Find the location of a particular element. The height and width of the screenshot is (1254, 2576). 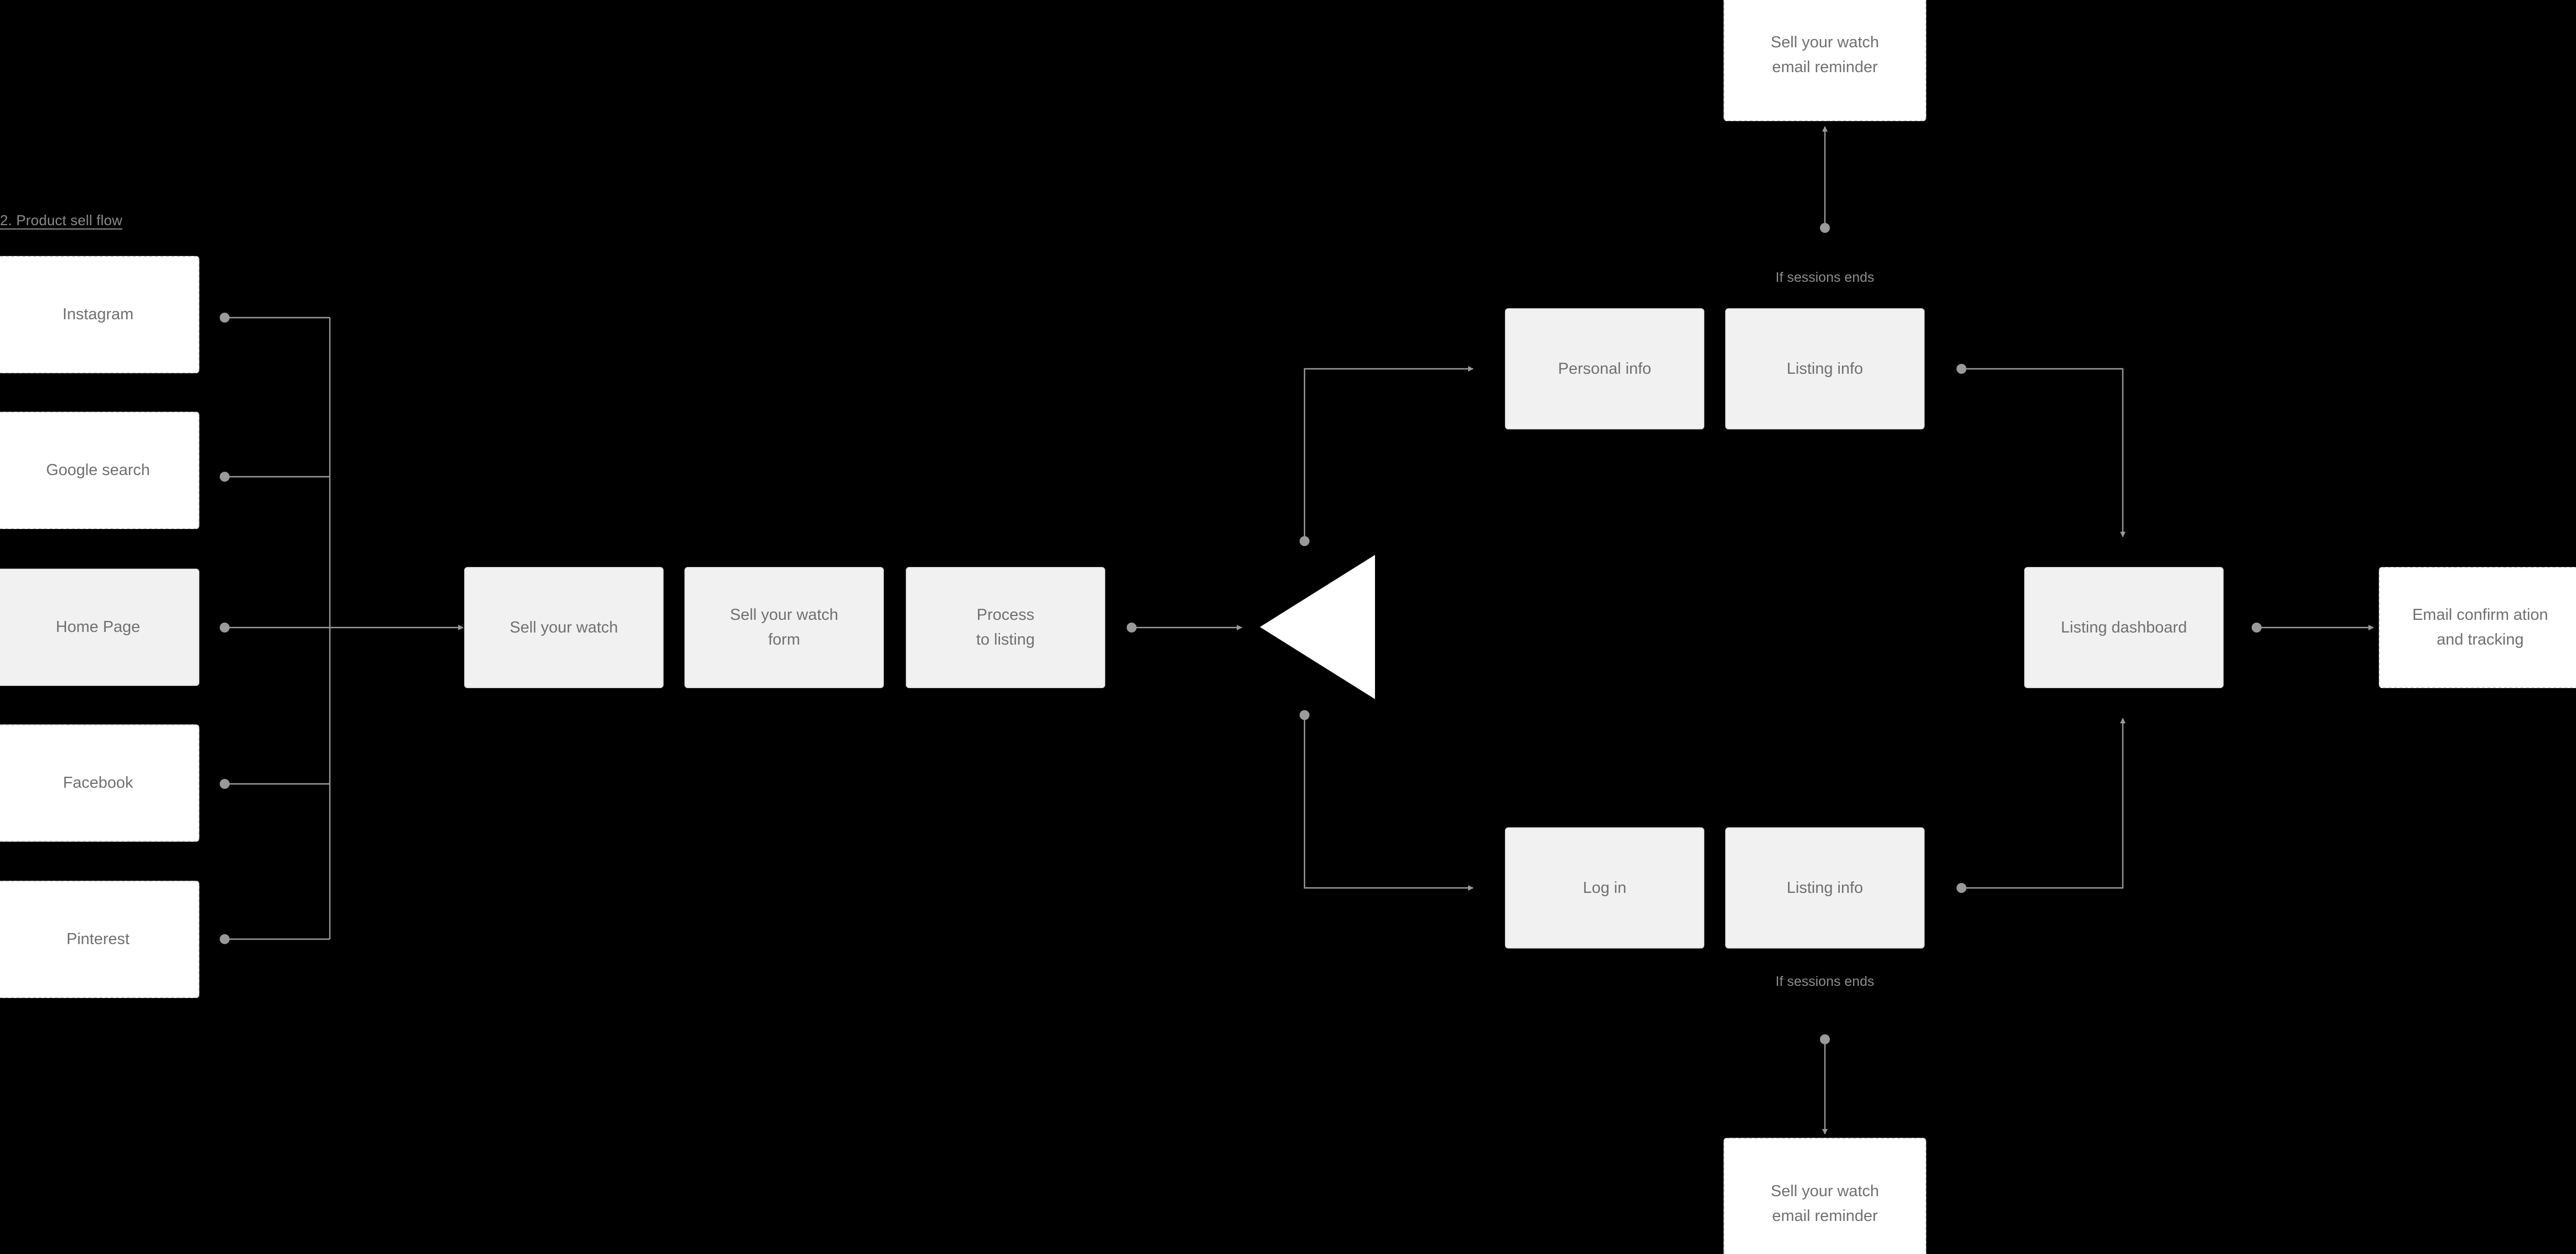

node-label-line1: Email confirm ation is located at coordinates (2480, 615).